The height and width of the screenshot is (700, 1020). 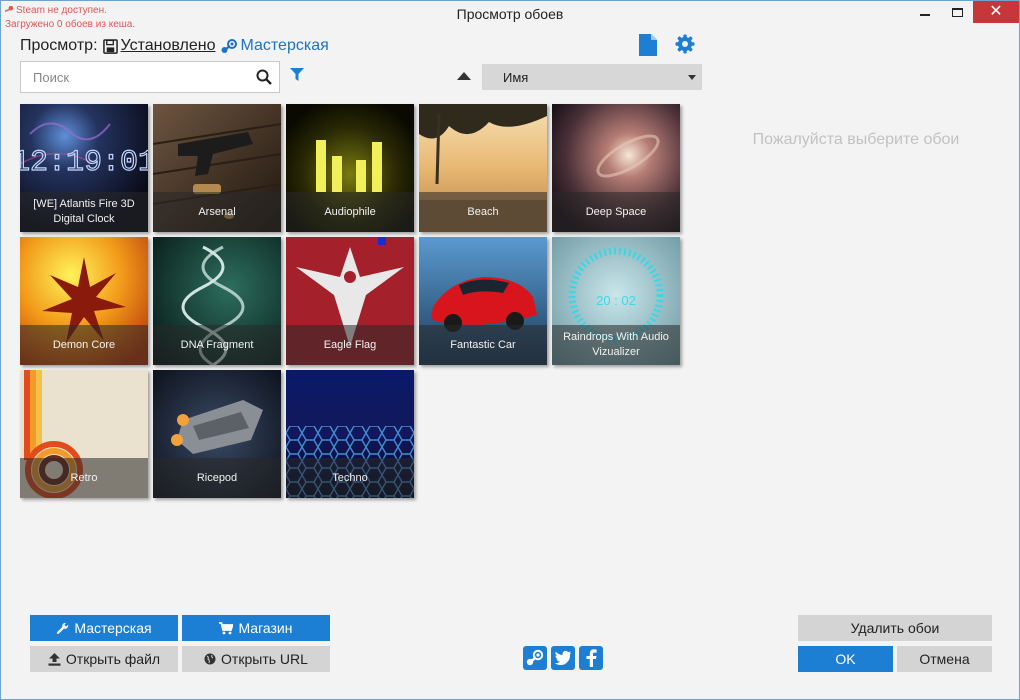 What do you see at coordinates (350, 301) in the screenshot?
I see `wallpaper-tile: Eagle Flag` at bounding box center [350, 301].